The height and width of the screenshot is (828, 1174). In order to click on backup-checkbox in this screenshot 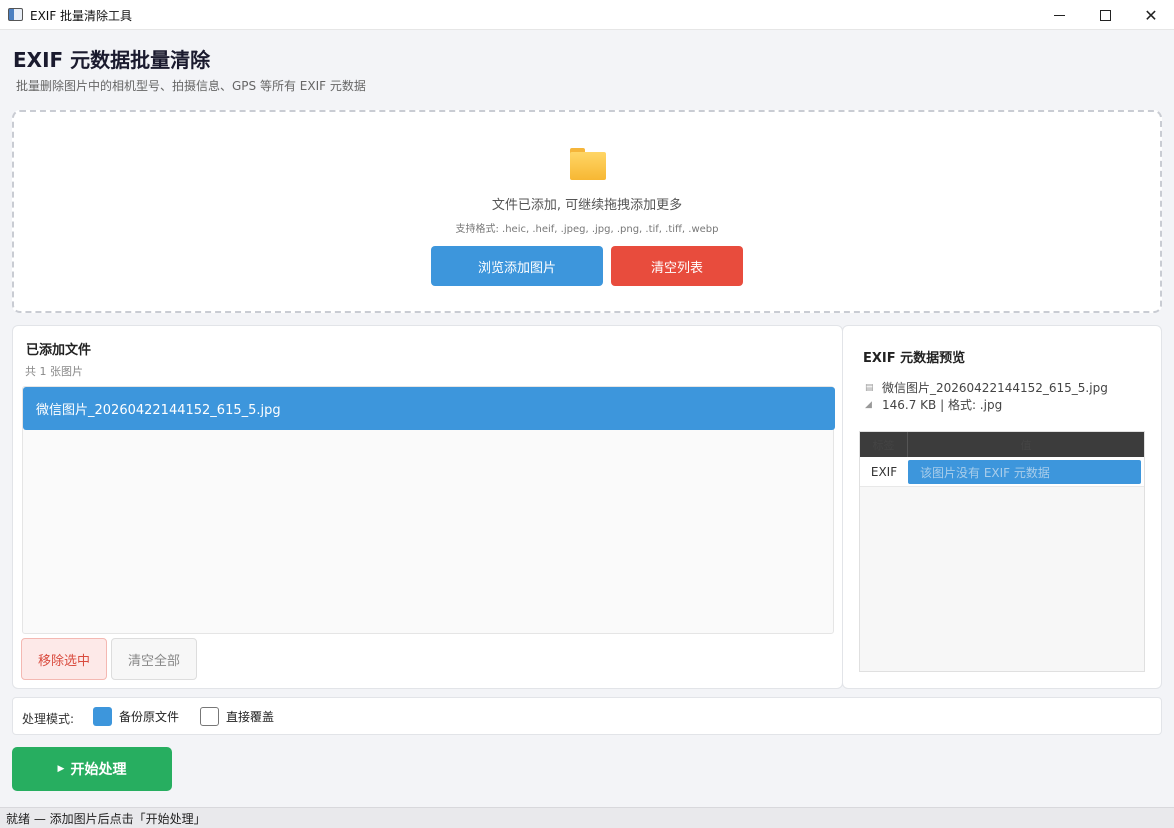, I will do `click(102, 716)`.